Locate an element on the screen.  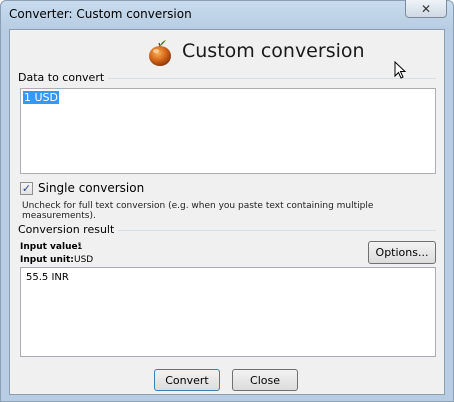
input-value: 1 is located at coordinates (80, 247).